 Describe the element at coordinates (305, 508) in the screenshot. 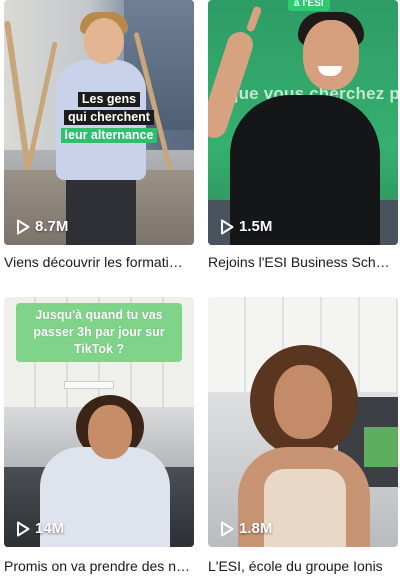

I see `person-top` at that location.